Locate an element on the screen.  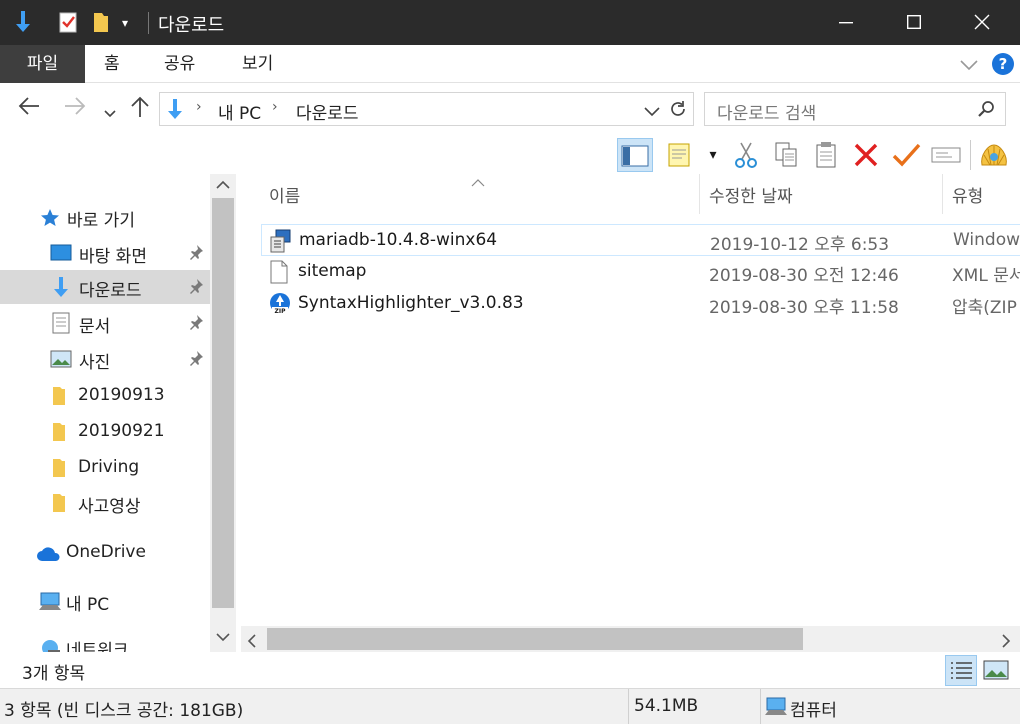
file-name: mariadb-10.4.8-winx64 is located at coordinates (398, 240).